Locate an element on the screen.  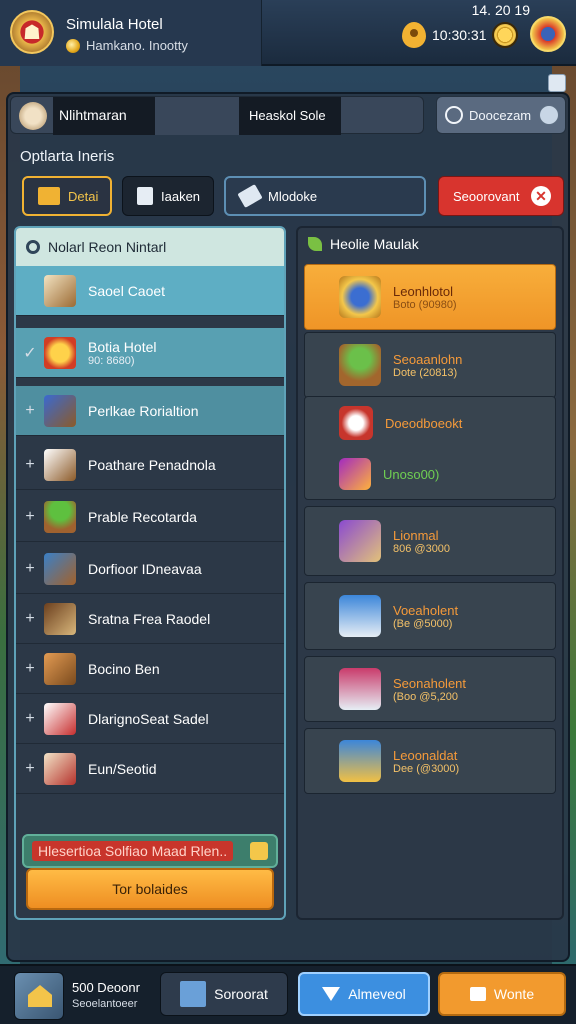
list-item: + Sratna Frea Raodel is located at coordinates (150, 619).